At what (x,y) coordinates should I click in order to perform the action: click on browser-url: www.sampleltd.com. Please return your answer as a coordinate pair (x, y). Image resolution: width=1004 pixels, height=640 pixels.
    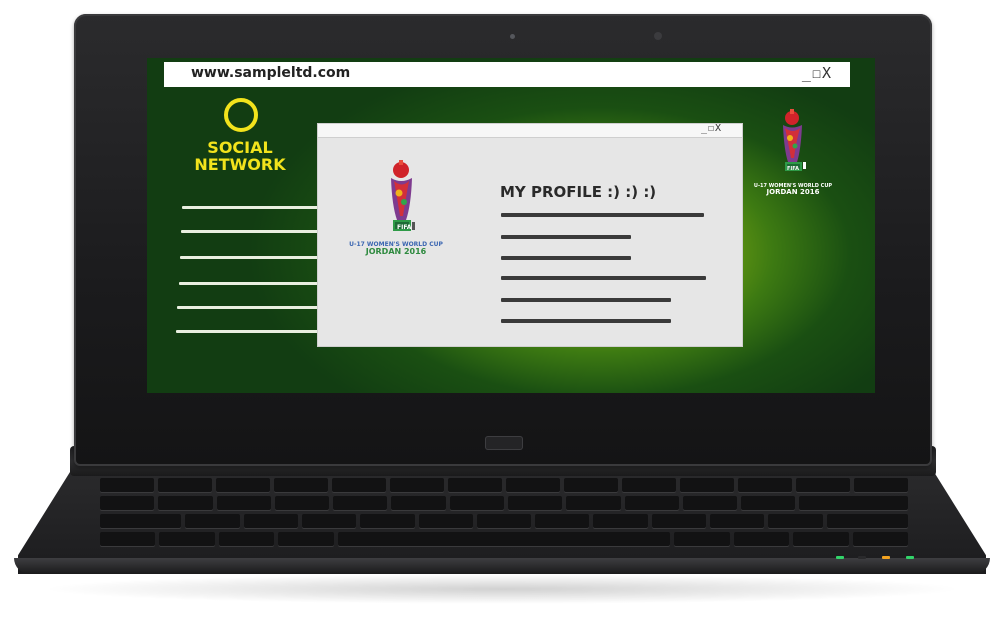
    Looking at the image, I should click on (270, 73).